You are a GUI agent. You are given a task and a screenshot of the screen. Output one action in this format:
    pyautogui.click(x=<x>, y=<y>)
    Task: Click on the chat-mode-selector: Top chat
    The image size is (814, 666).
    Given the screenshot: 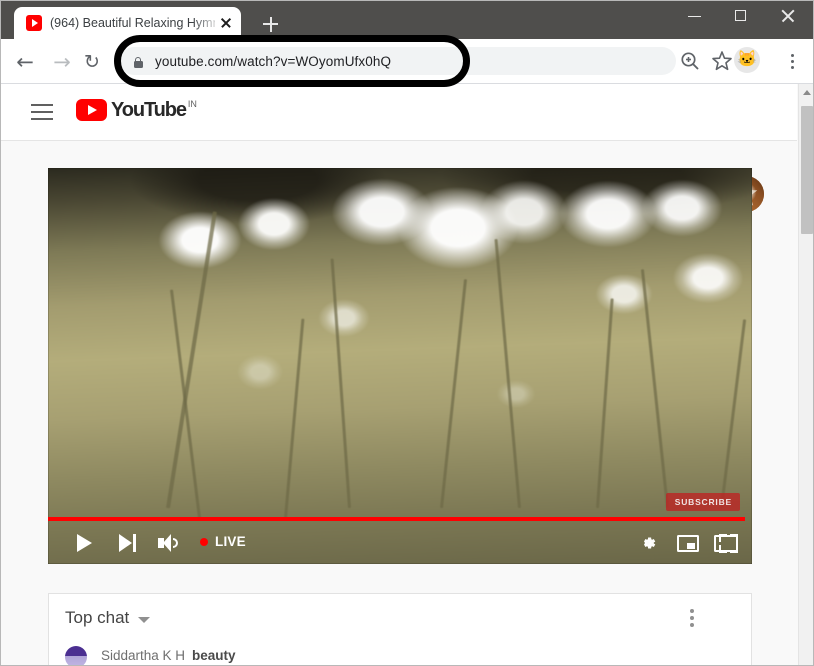 What is the action you would take?
    pyautogui.click(x=108, y=618)
    